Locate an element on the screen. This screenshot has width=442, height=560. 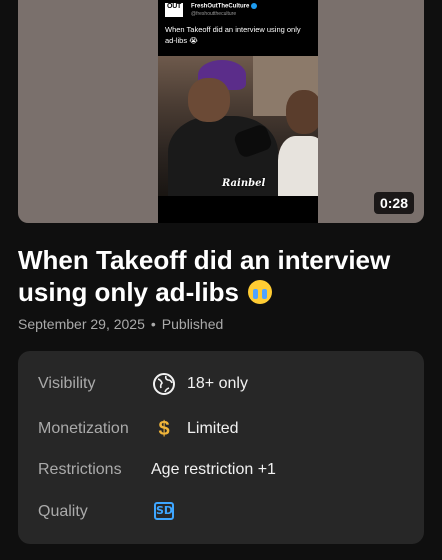
video-still-image is located at coordinates (238, 126).